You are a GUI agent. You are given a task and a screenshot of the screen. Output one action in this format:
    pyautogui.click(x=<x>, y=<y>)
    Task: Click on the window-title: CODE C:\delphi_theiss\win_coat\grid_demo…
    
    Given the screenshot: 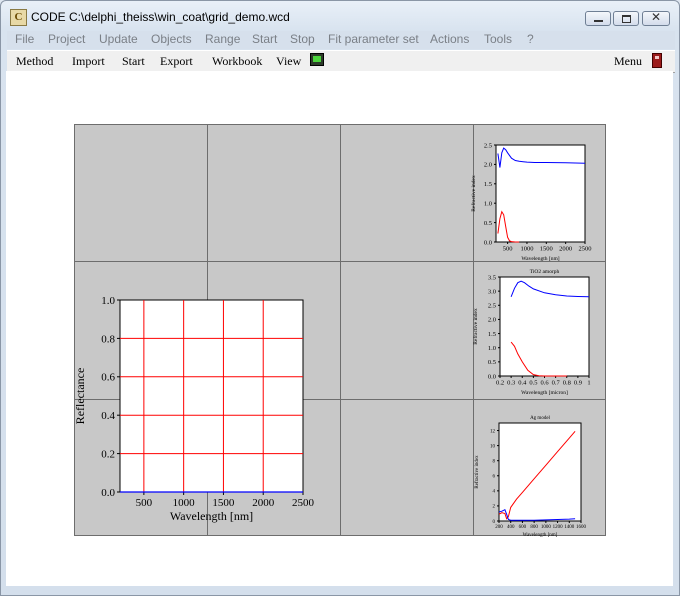 What is the action you would take?
    pyautogui.click(x=160, y=17)
    